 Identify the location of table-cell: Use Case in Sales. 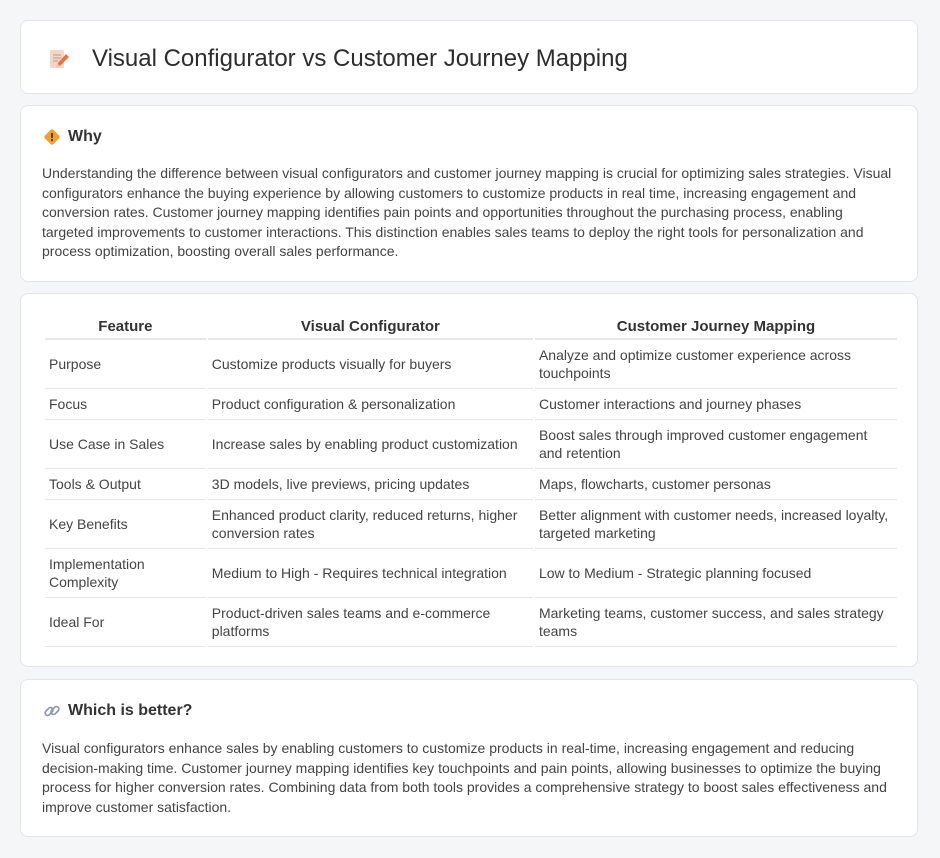
(125, 444).